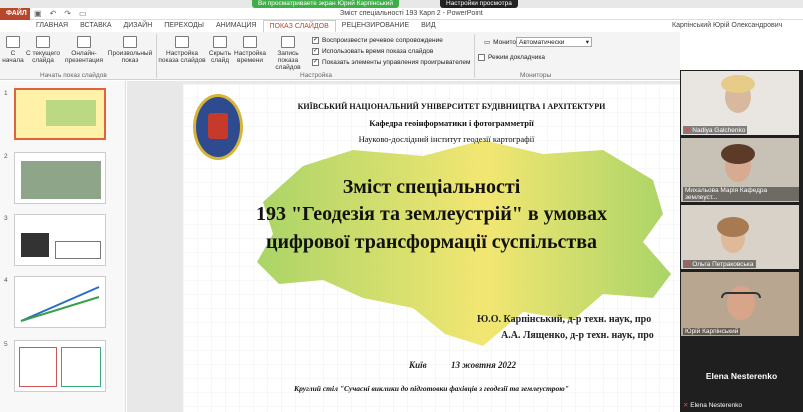 Image resolution: width=803 pixels, height=412 pixels. Describe the element at coordinates (481, 57) in the screenshot. I see `checkbox-empty-icon` at that location.